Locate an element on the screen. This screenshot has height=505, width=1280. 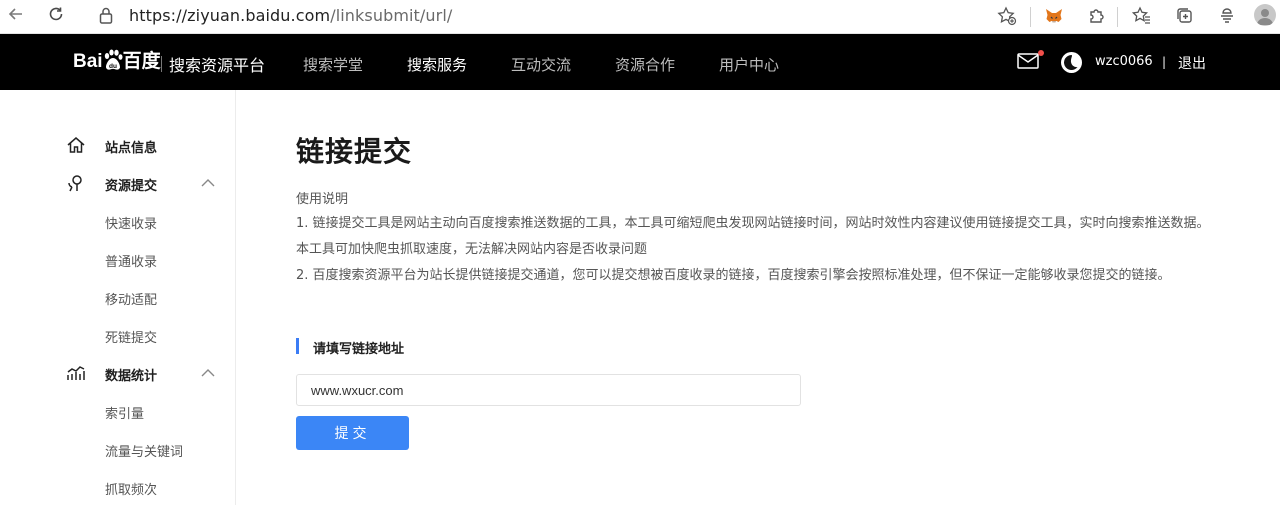
bookmark-add-icon is located at coordinates (1007, 17).